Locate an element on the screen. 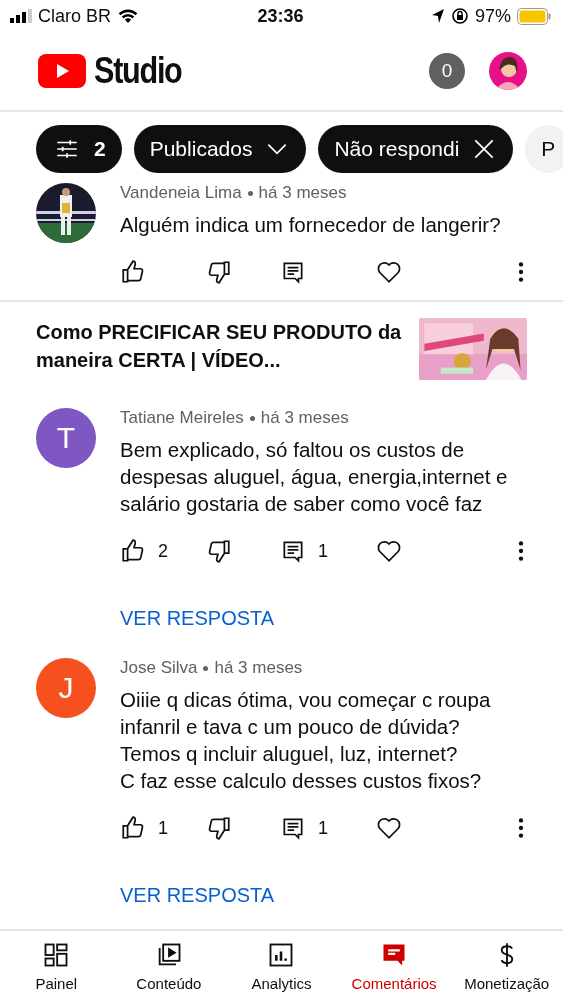 The width and height of the screenshot is (563, 1001). filter-chip: Publicados is located at coordinates (220, 149).